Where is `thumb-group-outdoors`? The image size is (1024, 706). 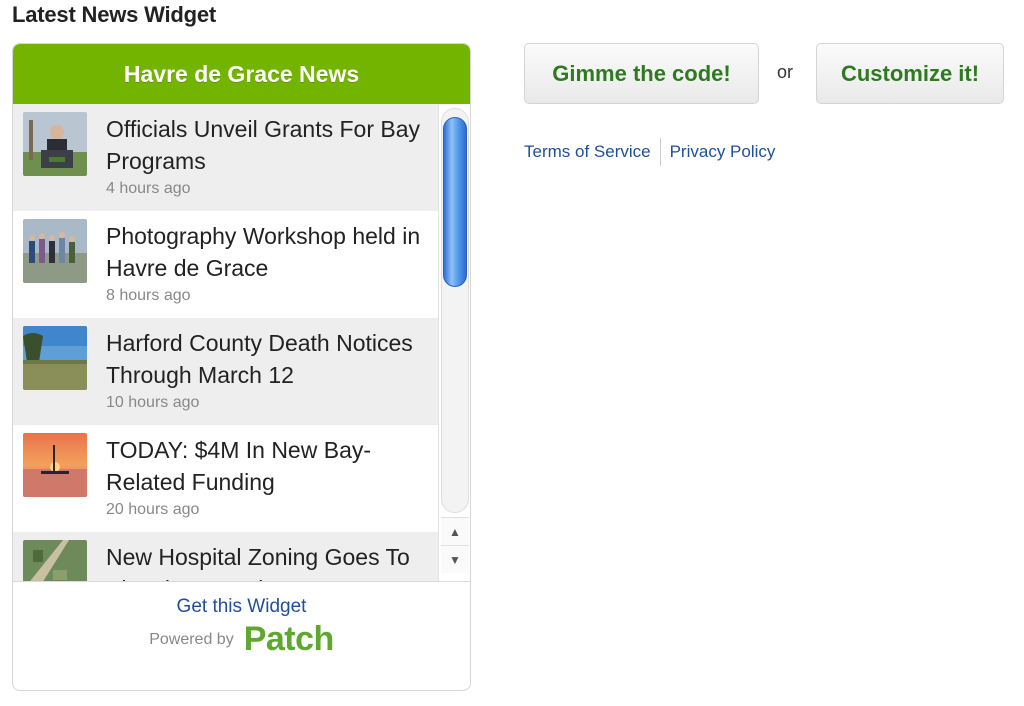 thumb-group-outdoors is located at coordinates (55, 251).